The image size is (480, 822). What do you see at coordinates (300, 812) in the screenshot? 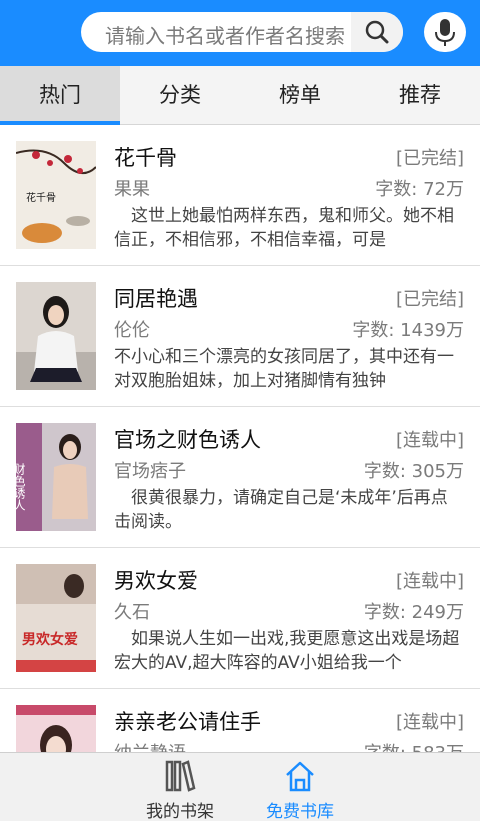
I see `nav-label: 免费书库` at bounding box center [300, 812].